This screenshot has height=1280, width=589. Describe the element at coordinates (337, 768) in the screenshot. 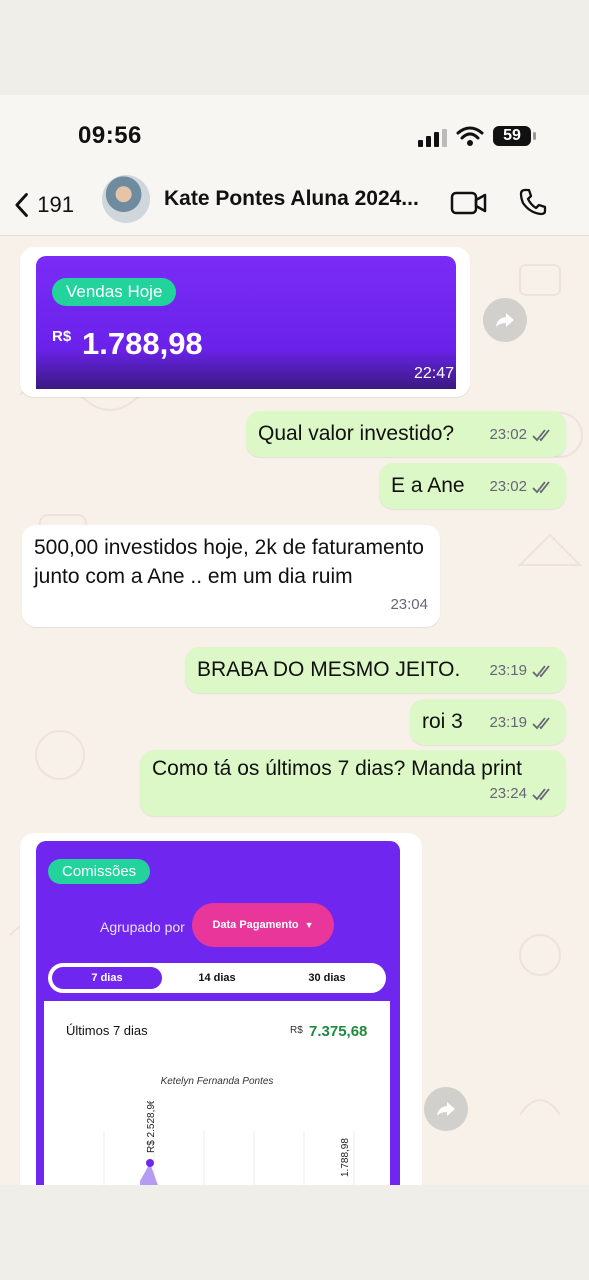

I see `message-text: Como tá os últimos 7 dias? Manda print` at that location.